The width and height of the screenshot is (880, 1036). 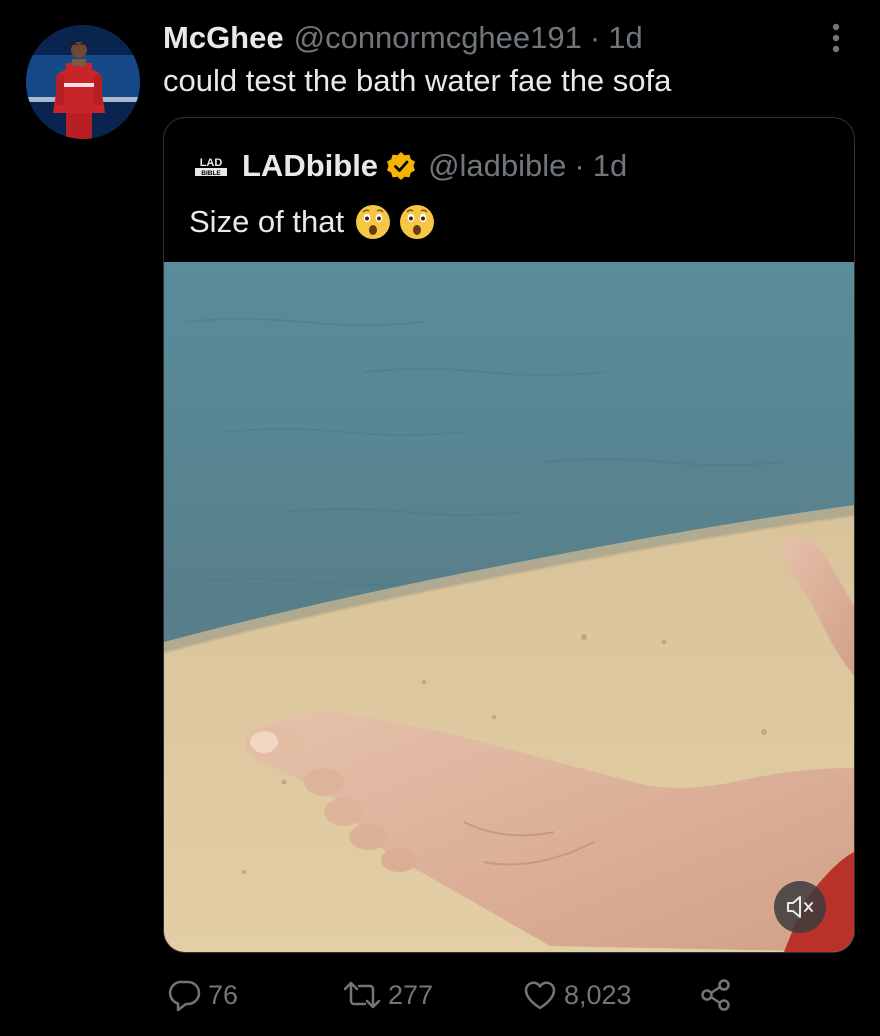 I want to click on tweet-timestamp: 1d, so click(x=625, y=38).